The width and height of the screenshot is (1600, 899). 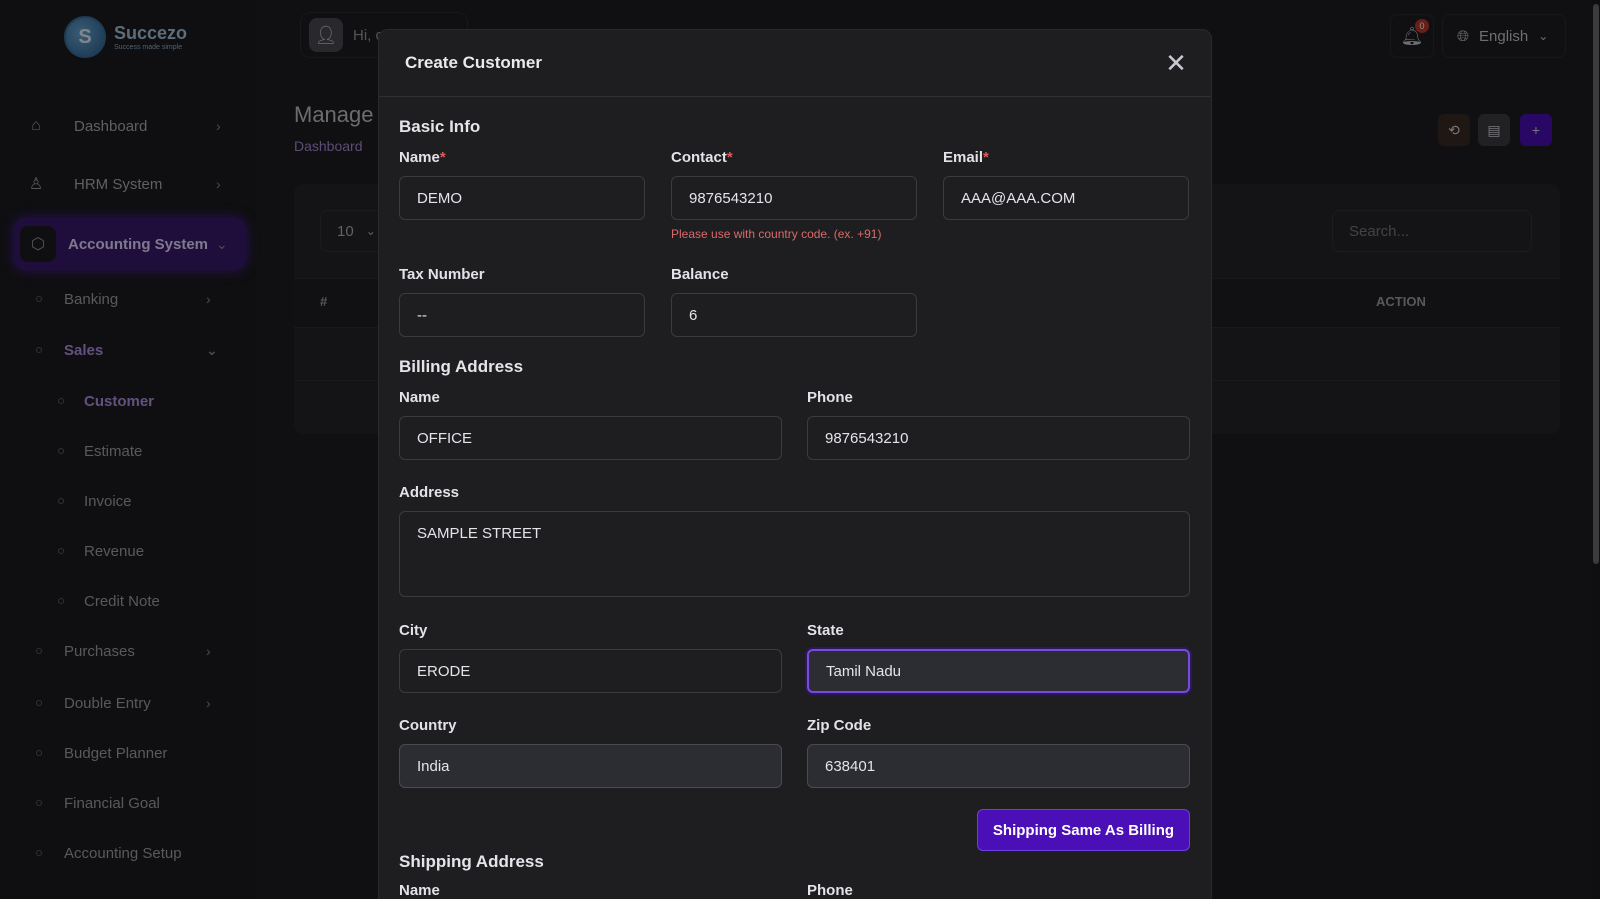 What do you see at coordinates (998, 671) in the screenshot?
I see `billing-state-field: Tamil Nadu` at bounding box center [998, 671].